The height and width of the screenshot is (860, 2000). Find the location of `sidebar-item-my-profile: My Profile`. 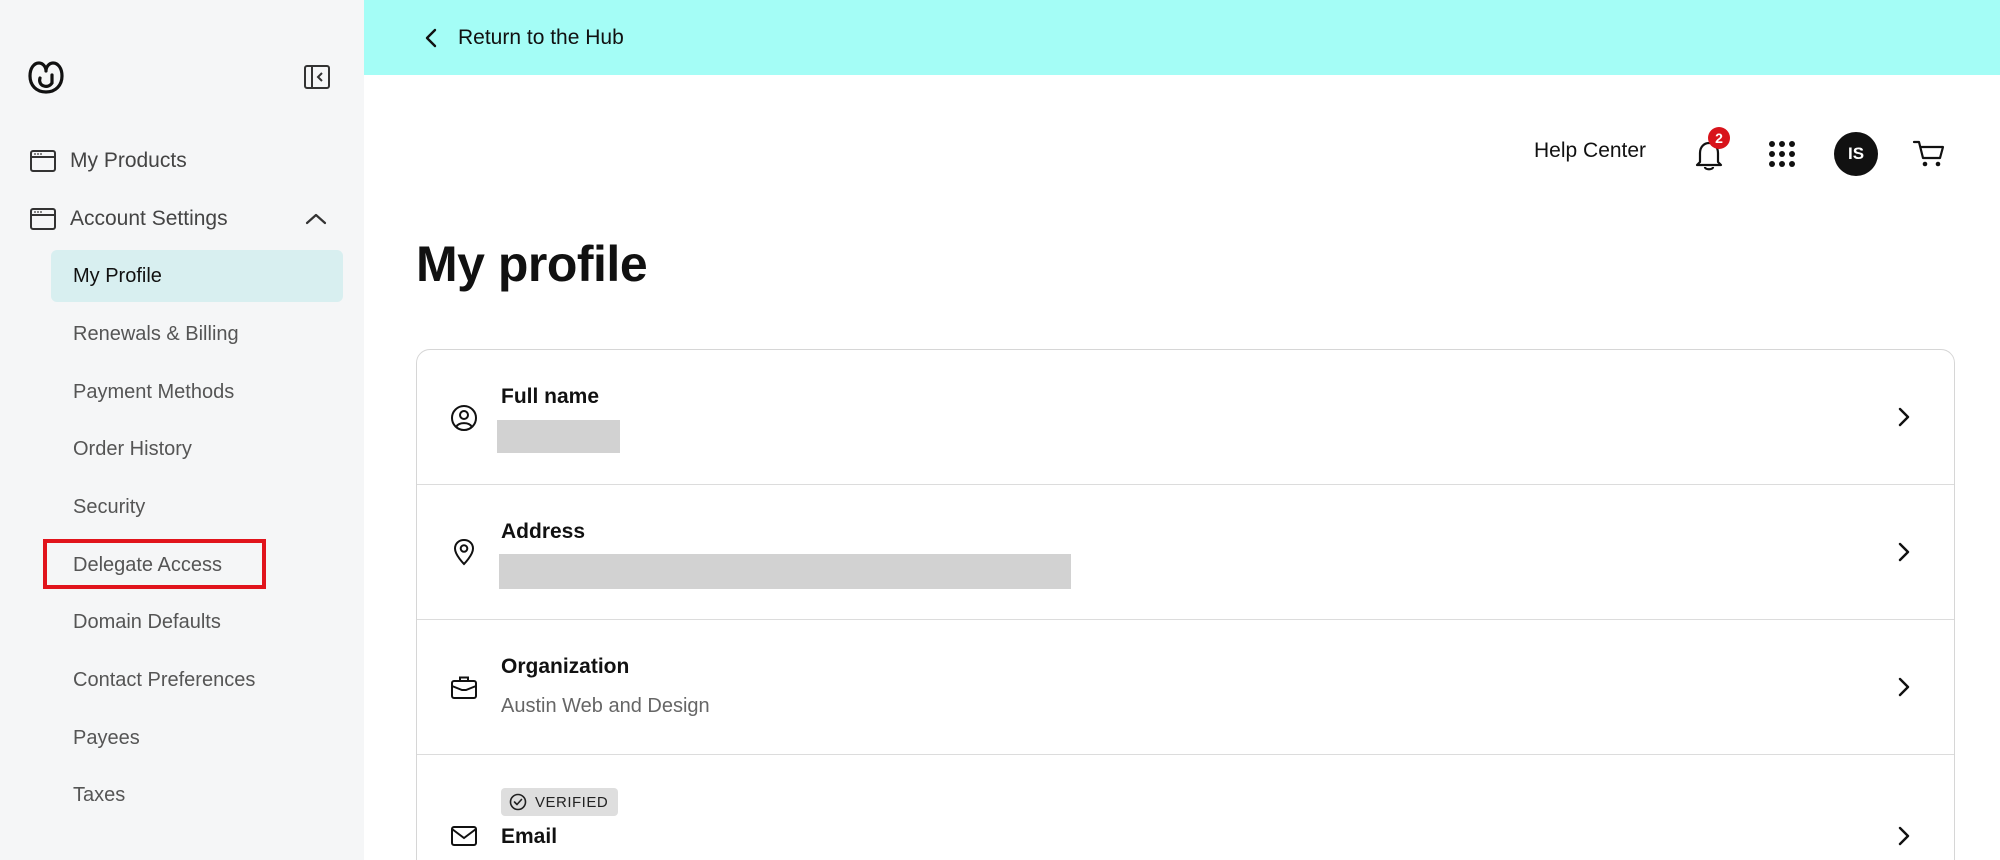

sidebar-item-my-profile: My Profile is located at coordinates (197, 276).